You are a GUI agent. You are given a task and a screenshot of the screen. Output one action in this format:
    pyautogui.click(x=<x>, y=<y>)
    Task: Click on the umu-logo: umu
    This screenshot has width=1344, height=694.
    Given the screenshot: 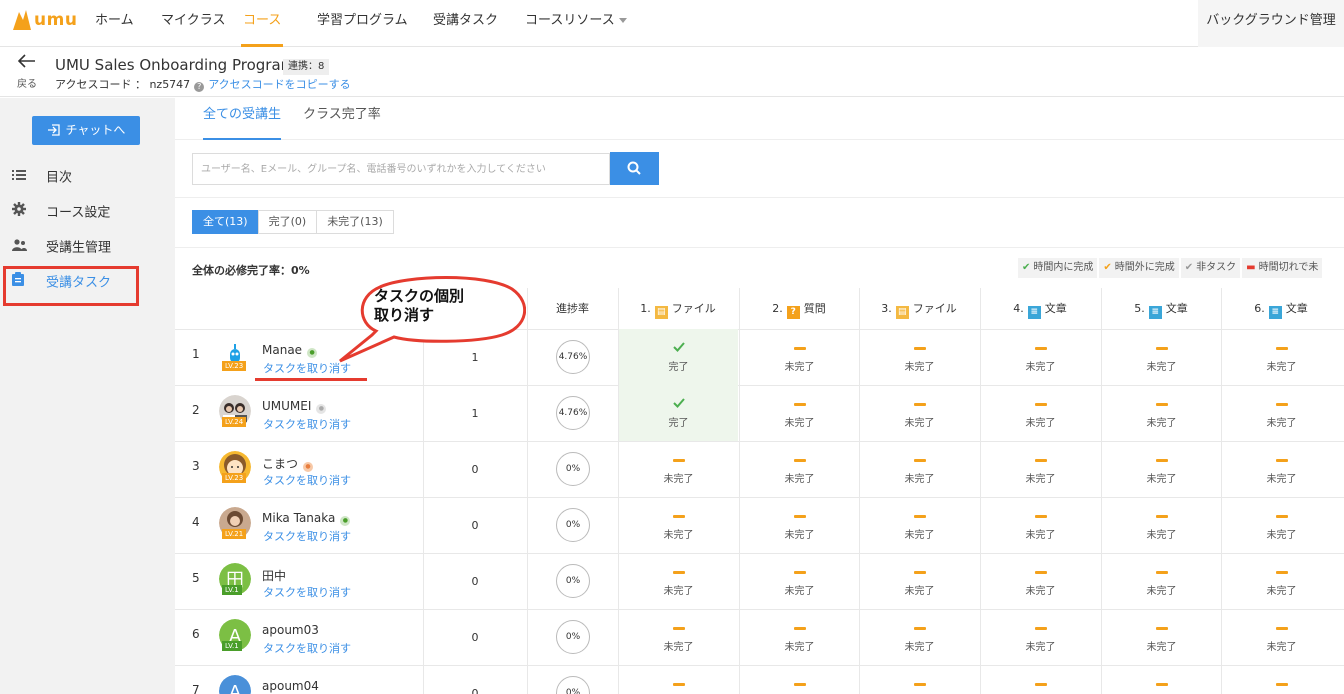 What is the action you would take?
    pyautogui.click(x=45, y=21)
    